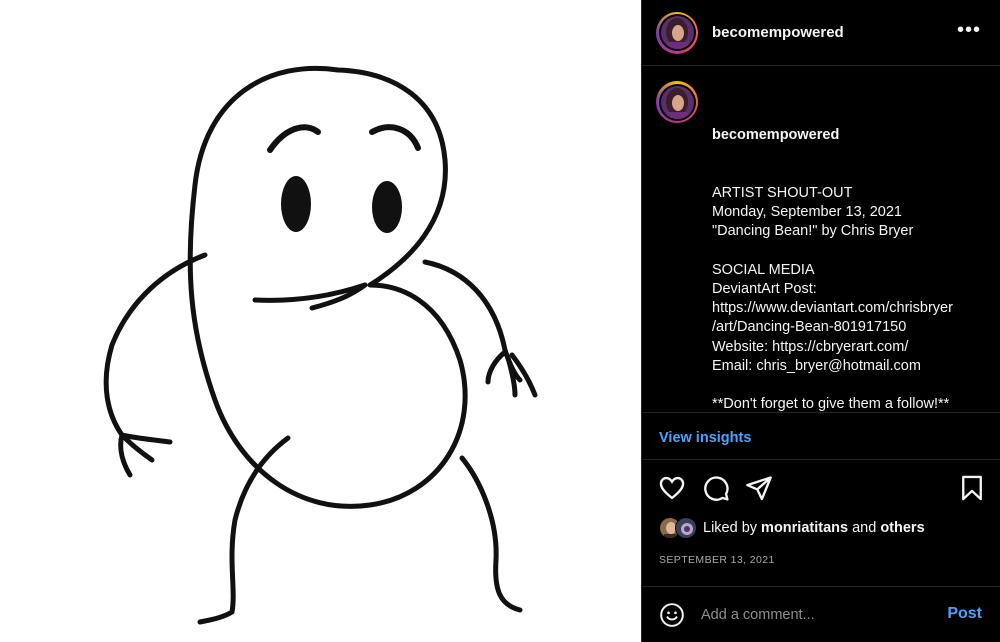 Image resolution: width=1000 pixels, height=642 pixels. Describe the element at coordinates (716, 488) in the screenshot. I see `comment-icon` at that location.